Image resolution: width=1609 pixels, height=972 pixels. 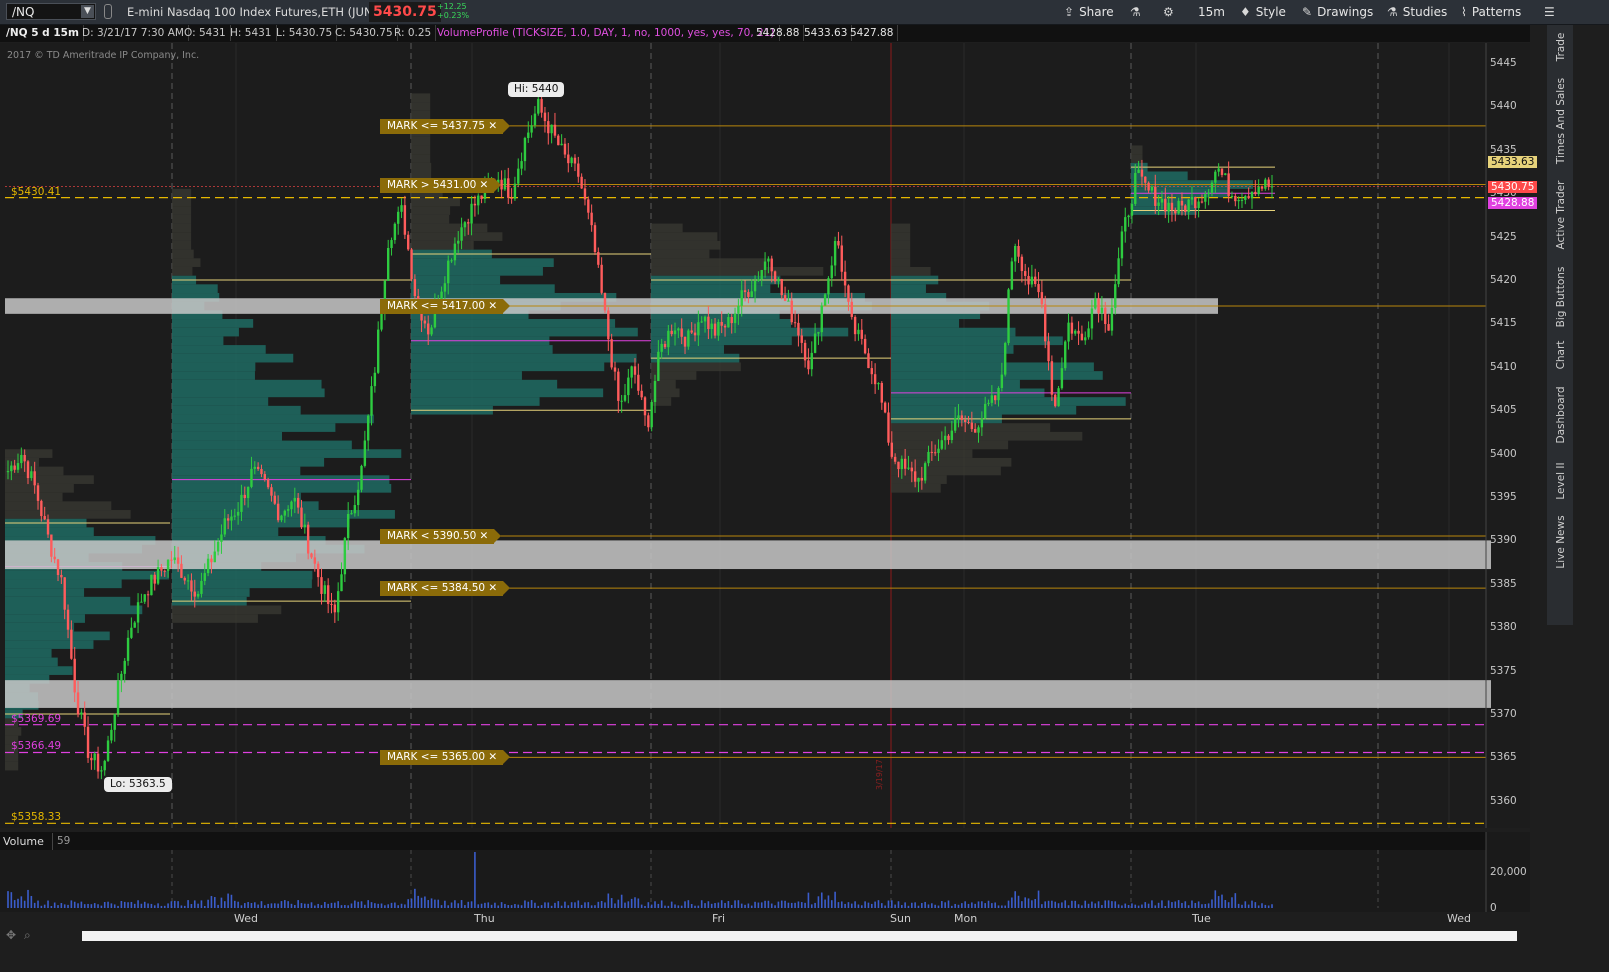 I want to click on side-tab-times-and-sales: Times And Sales, so click(x=1560, y=121).